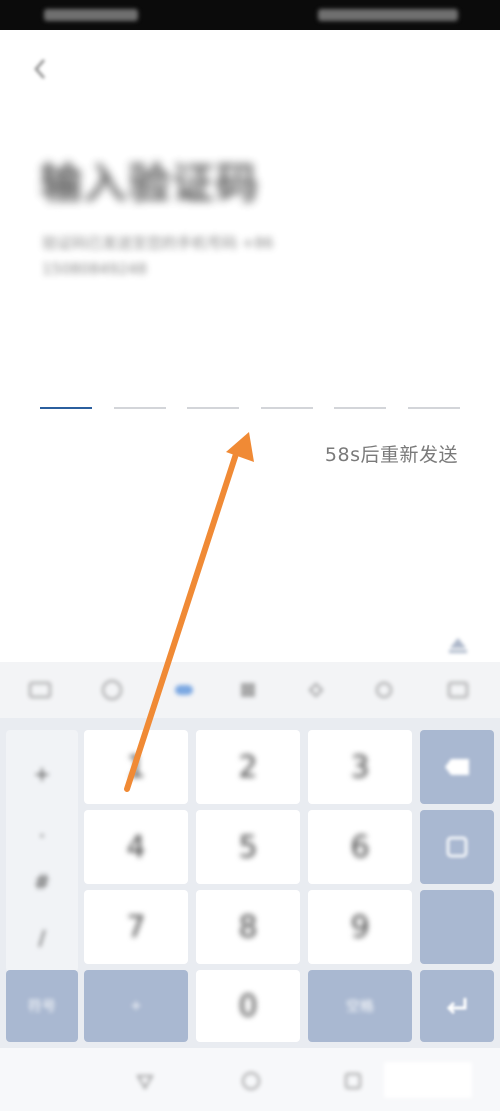 The width and height of the screenshot is (500, 1111). Describe the element at coordinates (457, 927) in the screenshot. I see `period-key` at that location.